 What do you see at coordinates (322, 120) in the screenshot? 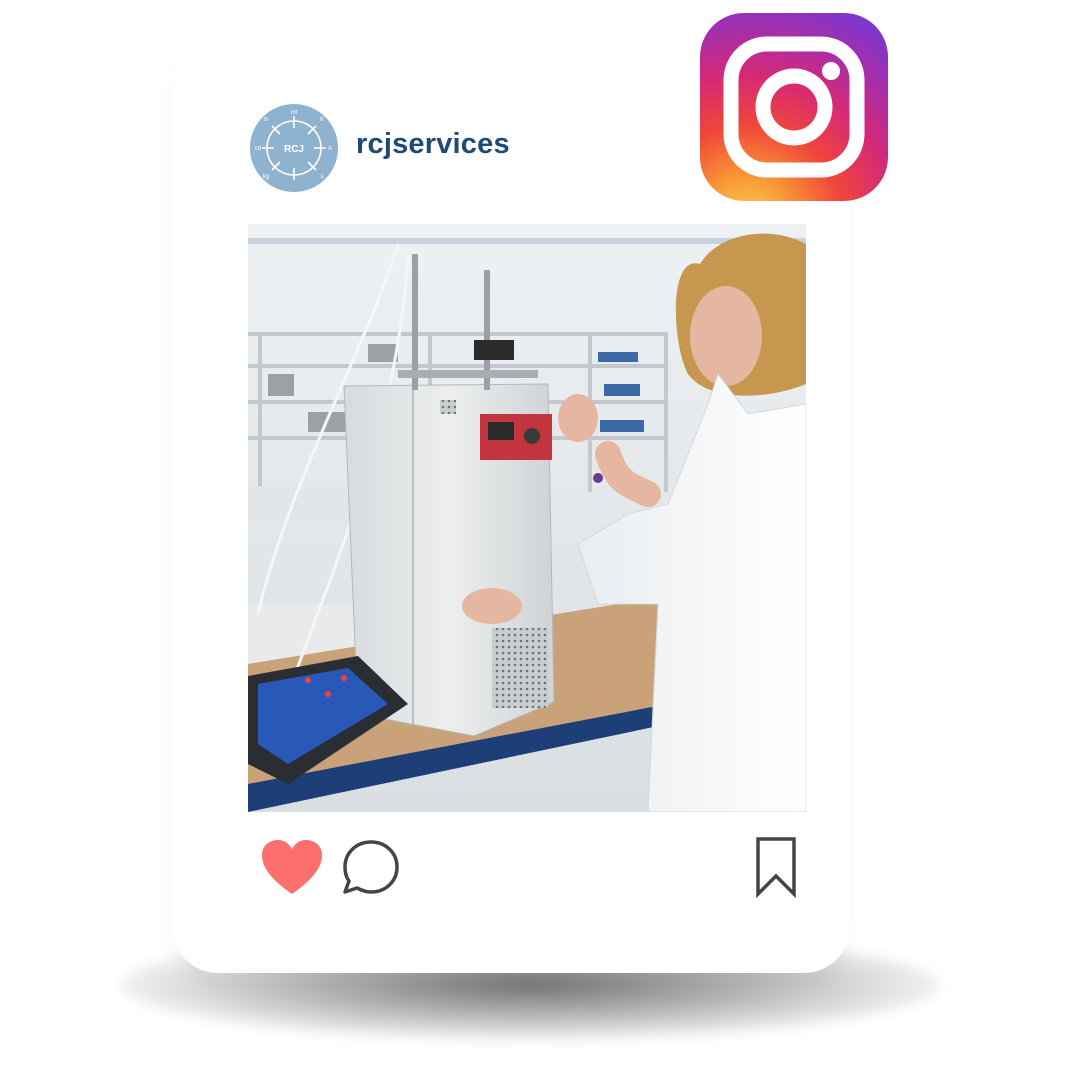
I see `svg-text: K` at bounding box center [322, 120].